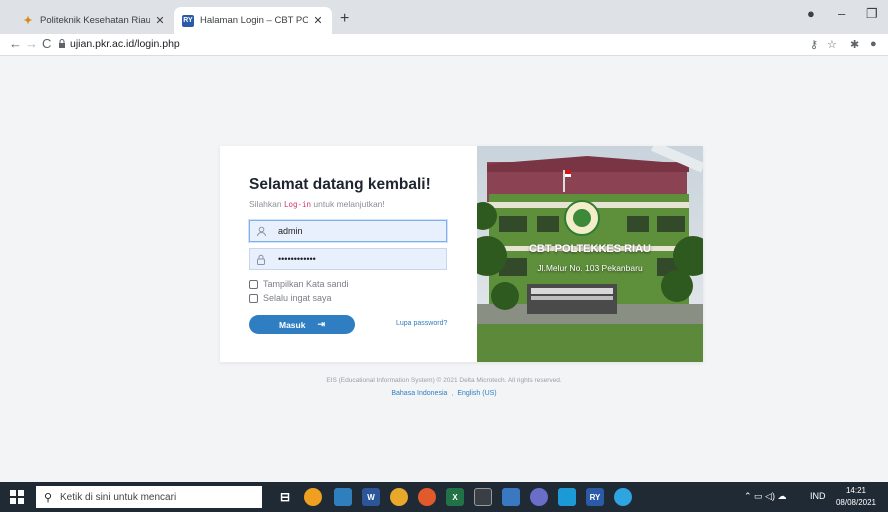 The image size is (888, 512). I want to click on sign-in-icon: ⇥, so click(321, 324).